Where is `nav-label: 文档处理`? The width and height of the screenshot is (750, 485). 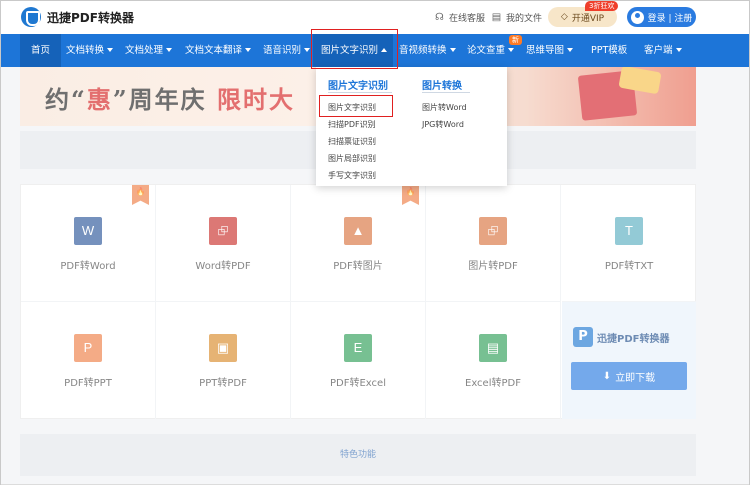
nav-label: 文档处理 is located at coordinates (144, 50).